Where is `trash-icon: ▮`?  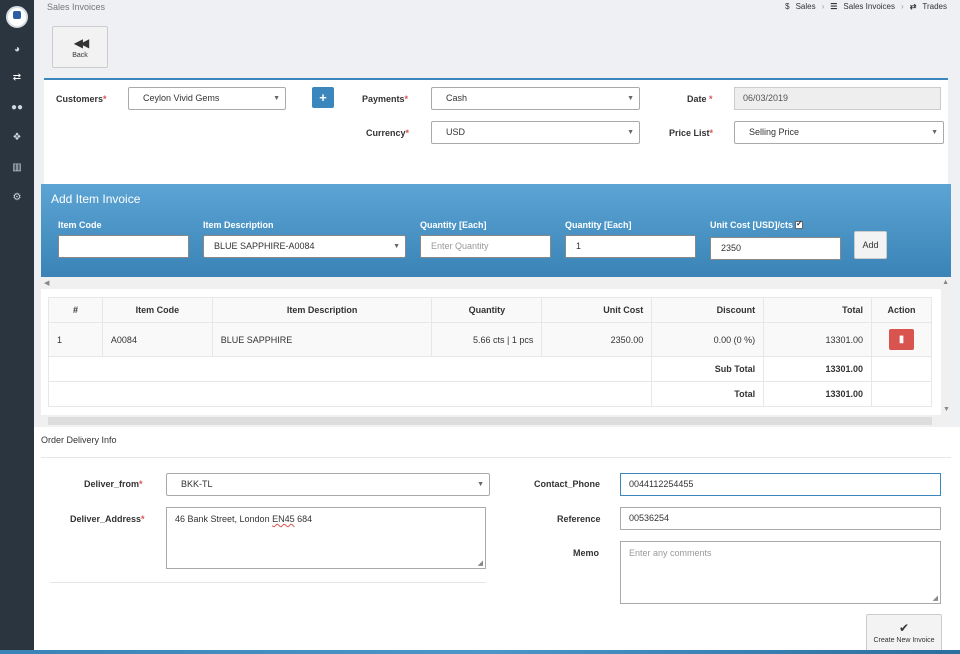
trash-icon: ▮ is located at coordinates (901, 339).